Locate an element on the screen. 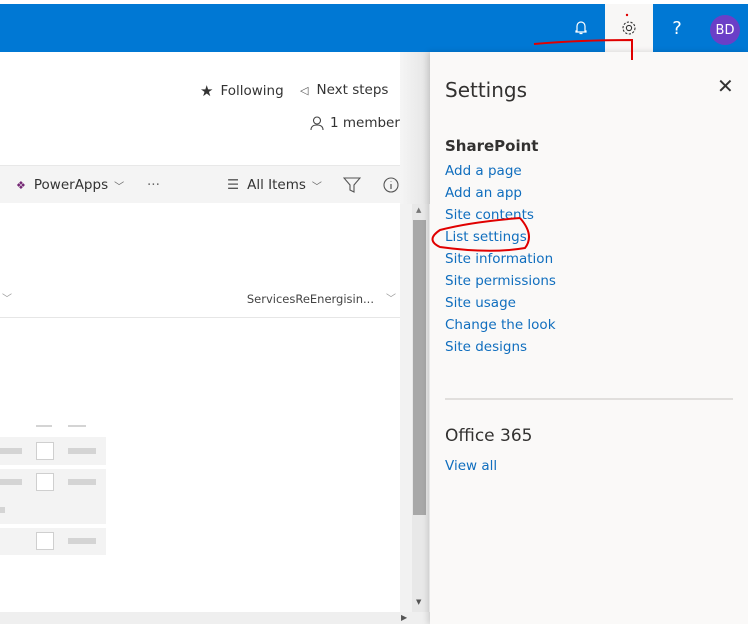 The image size is (748, 624). link-site-information: Site information is located at coordinates (499, 259).